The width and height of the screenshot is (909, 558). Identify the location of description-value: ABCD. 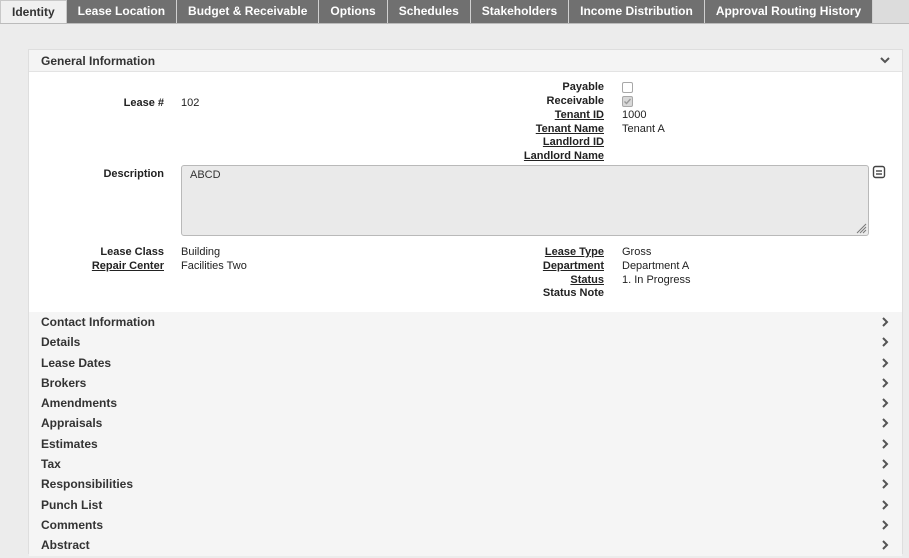
(205, 175).